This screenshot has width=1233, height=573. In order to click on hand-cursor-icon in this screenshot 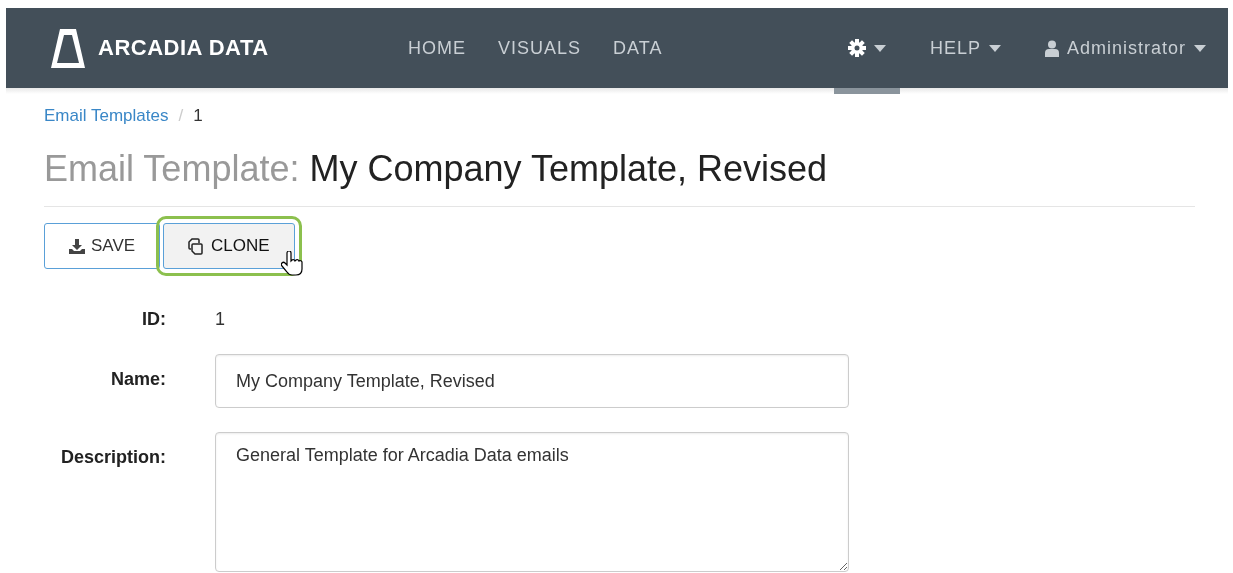, I will do `click(291, 264)`.